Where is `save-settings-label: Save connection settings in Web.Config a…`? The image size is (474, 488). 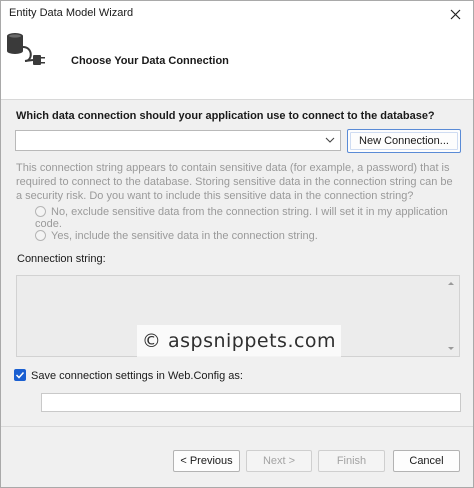
save-settings-label: Save connection settings in Web.Config a… is located at coordinates (137, 376).